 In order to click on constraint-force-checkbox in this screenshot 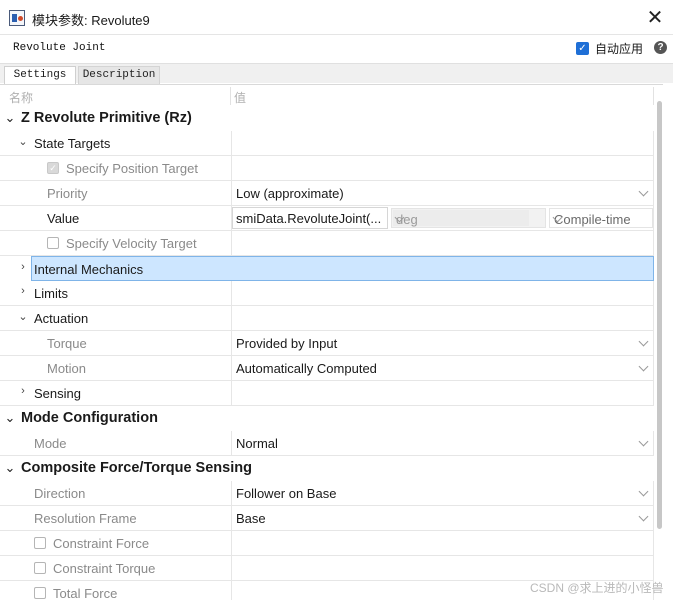, I will do `click(40, 543)`.